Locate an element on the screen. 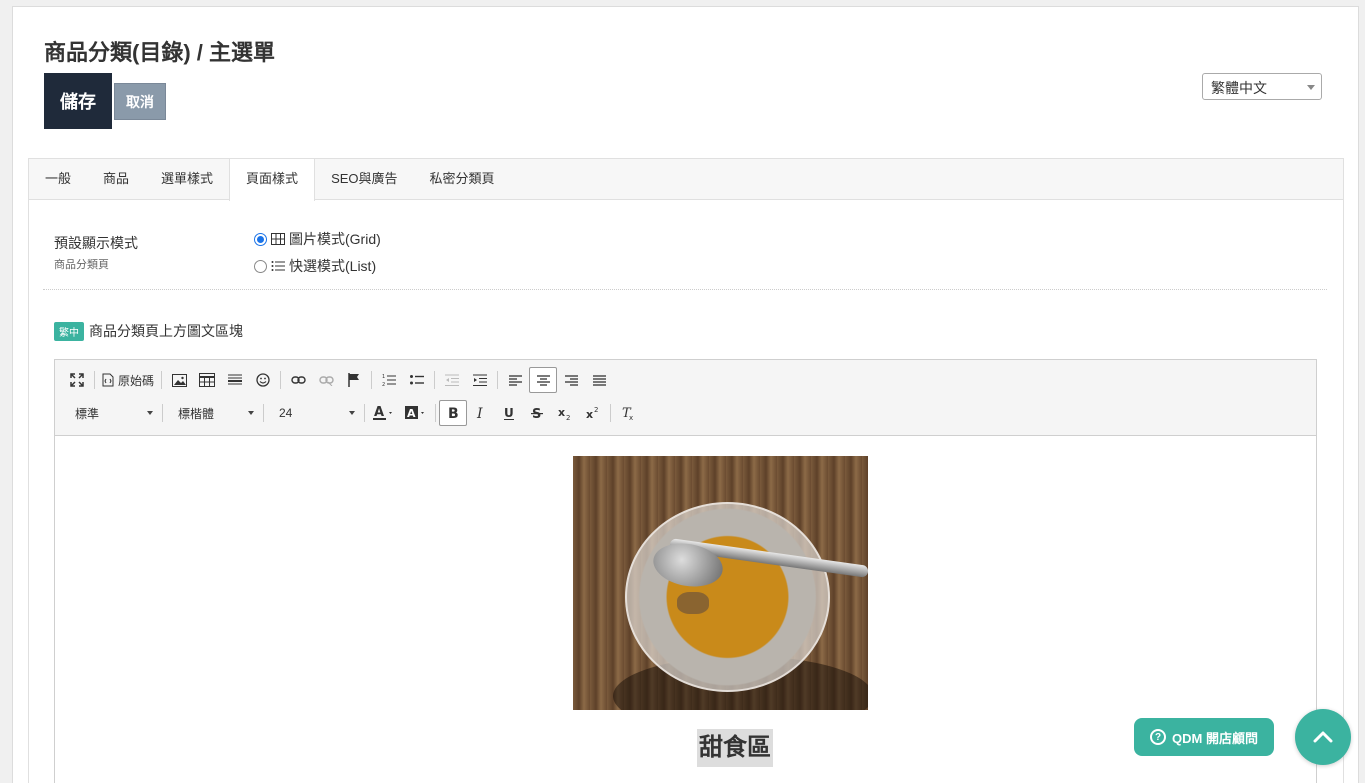 This screenshot has height=783, width=1365. svg-text: B is located at coordinates (453, 413).